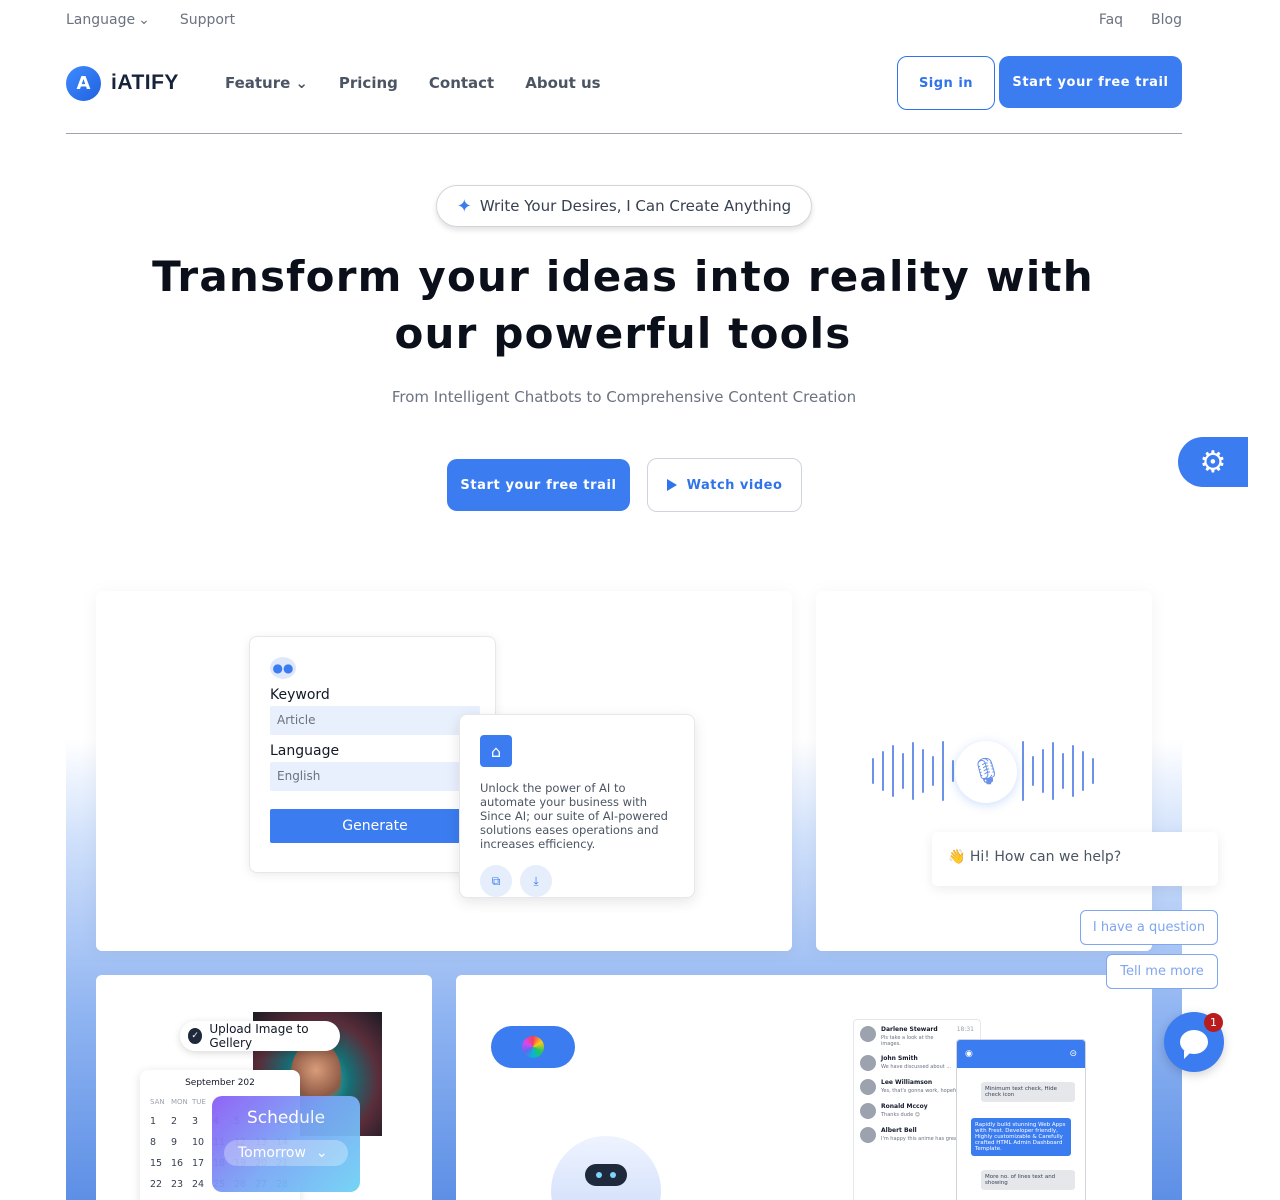 Image resolution: width=1280 pixels, height=1200 pixels. What do you see at coordinates (160, 1184) in the screenshot?
I see `calendar-day: 22` at bounding box center [160, 1184].